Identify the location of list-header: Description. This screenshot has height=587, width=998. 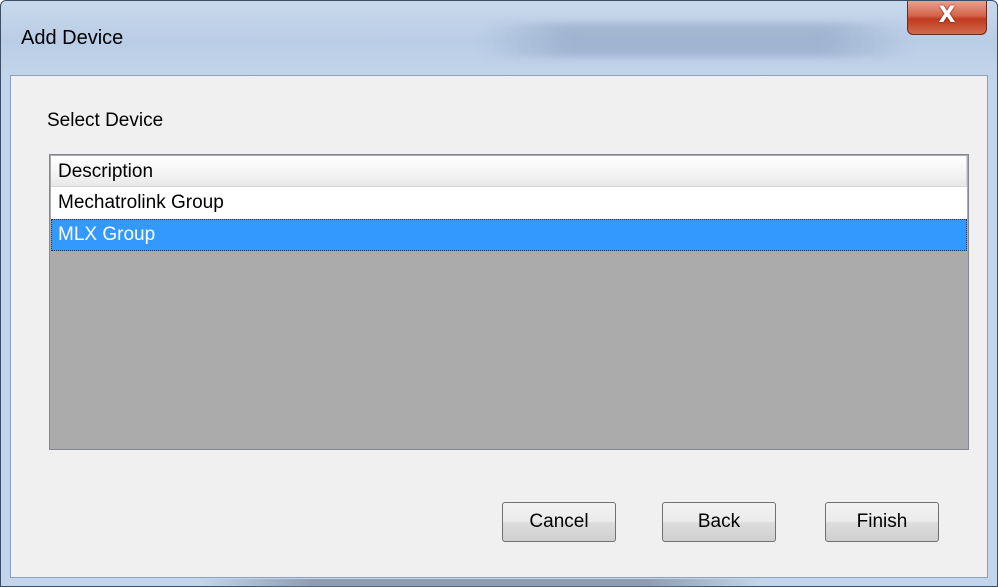
(509, 171).